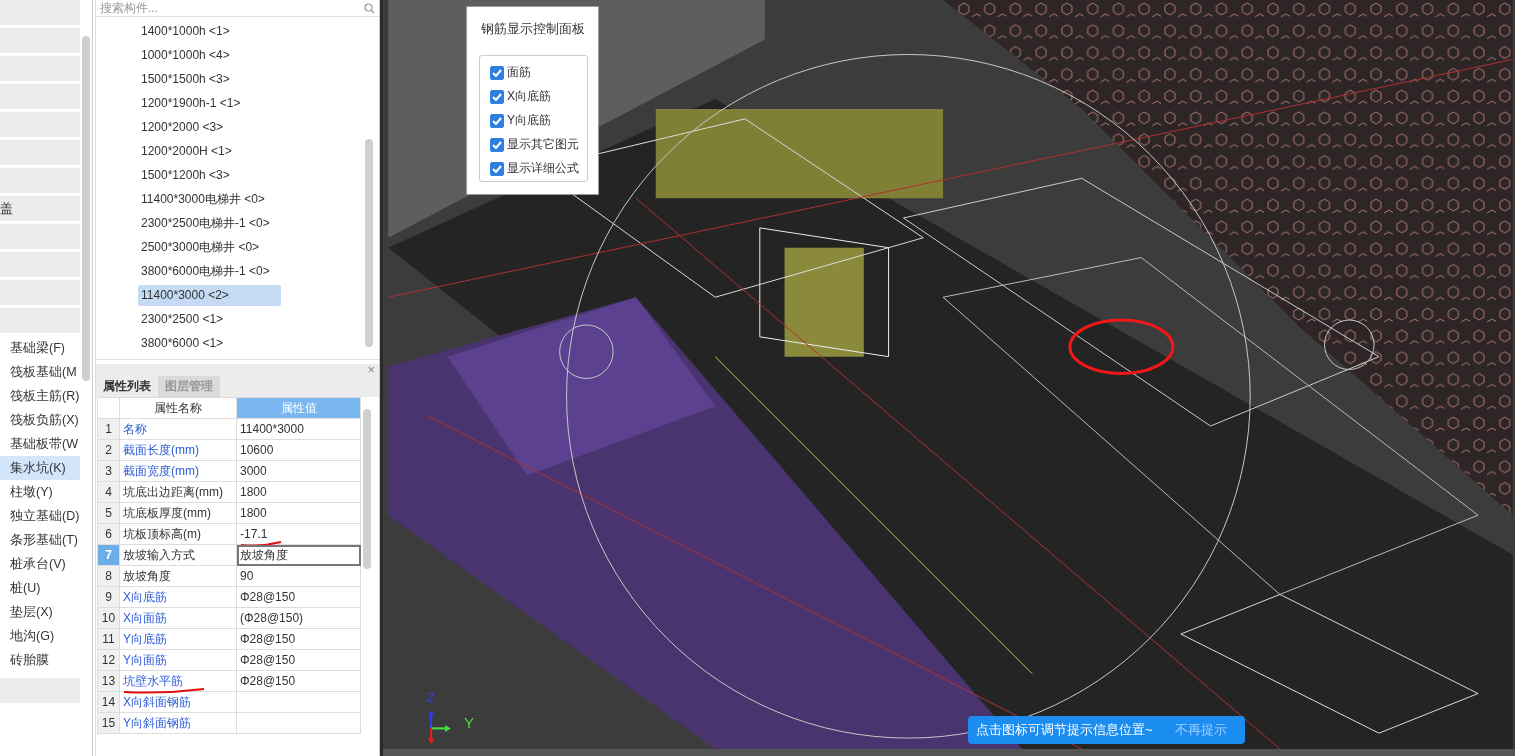  I want to click on tip-message: 点击图标可调节提示信息位置~, so click(1064, 730).